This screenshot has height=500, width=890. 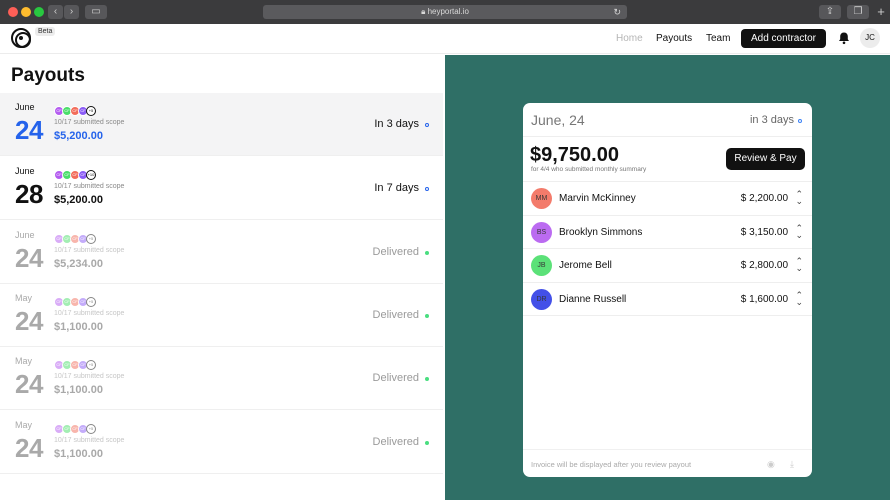 I want to click on maximize-window-button, so click(x=39, y=12).